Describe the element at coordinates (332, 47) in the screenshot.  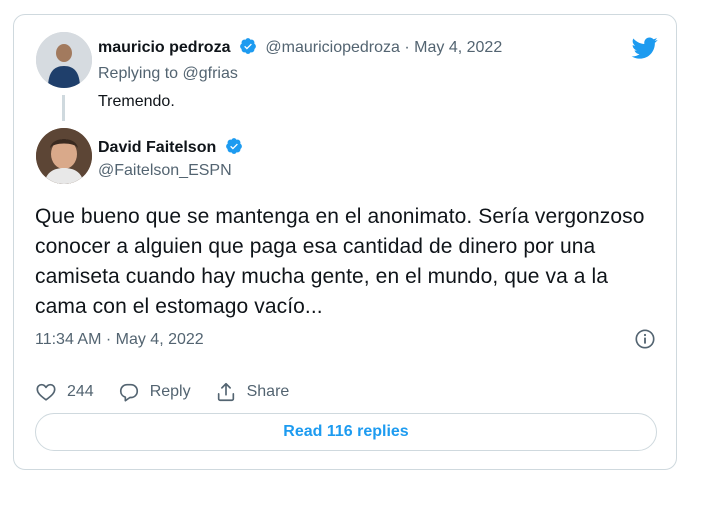
I see `reply-author-handle: @mauriciopedroza` at that location.